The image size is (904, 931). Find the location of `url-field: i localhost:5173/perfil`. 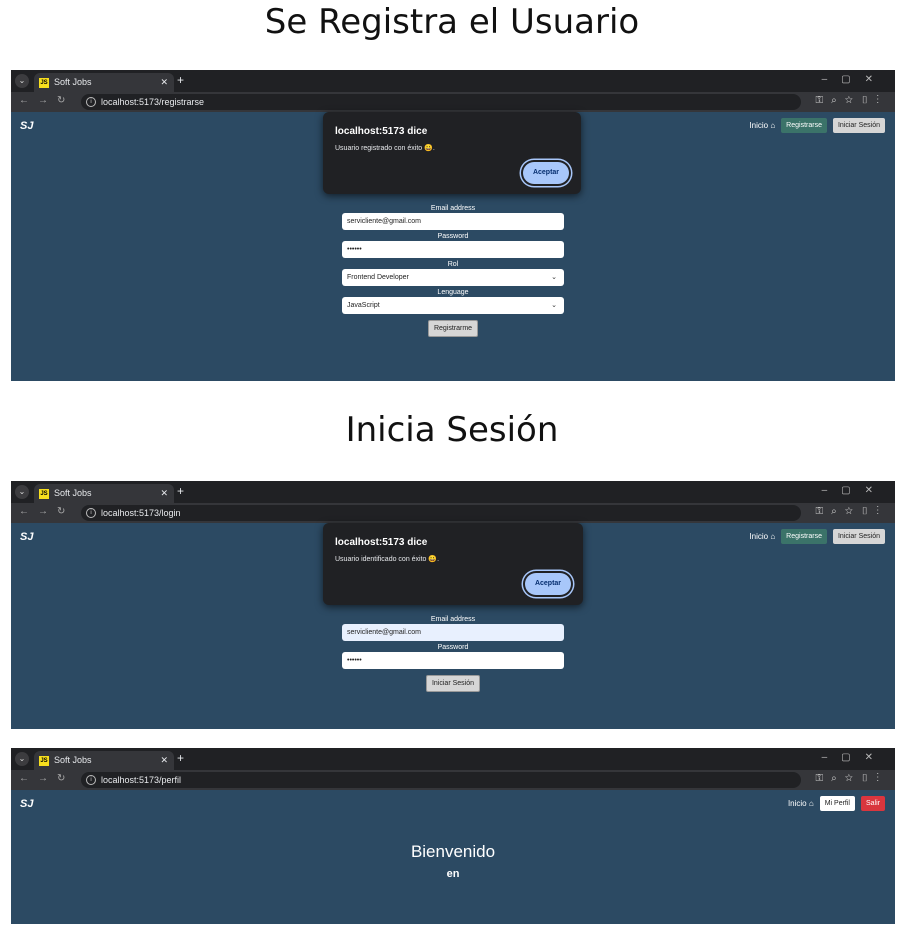

url-field: i localhost:5173/perfil is located at coordinates (441, 780).